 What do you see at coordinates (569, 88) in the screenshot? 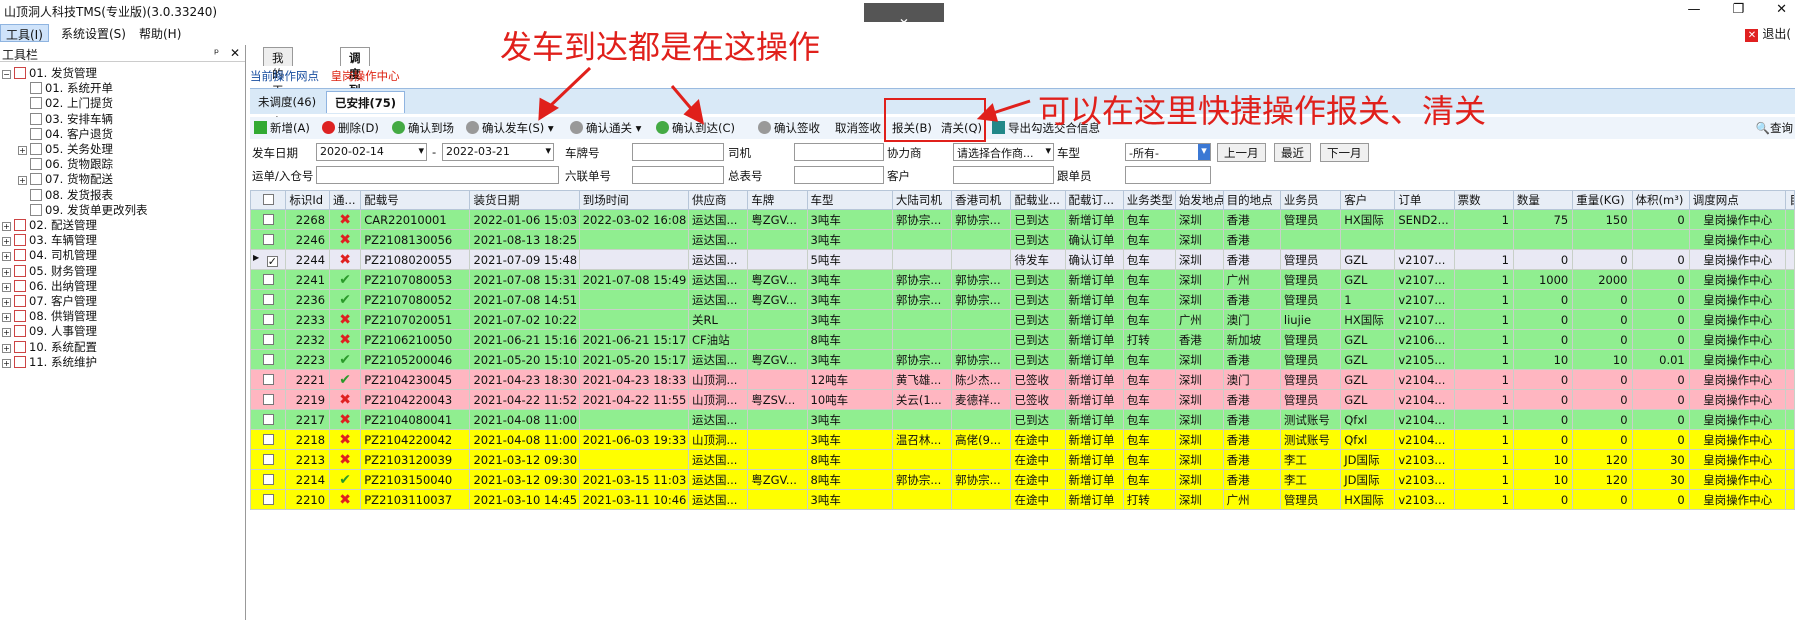
I see `arrow-line-left` at bounding box center [569, 88].